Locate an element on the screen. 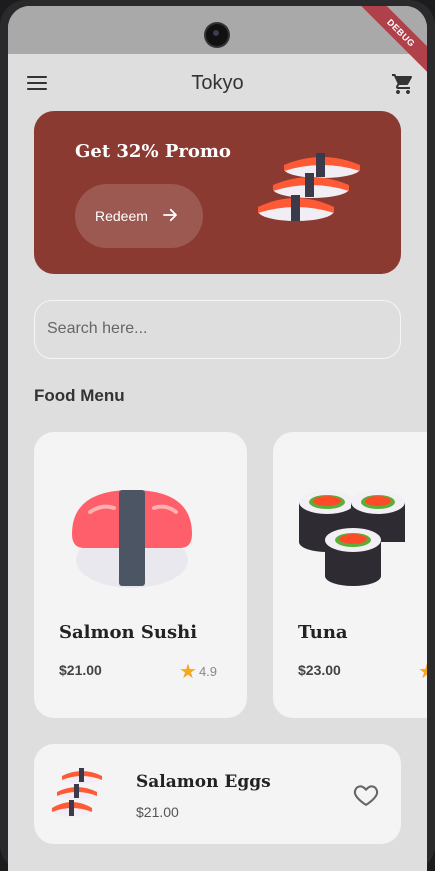  promo-title: Get 32% Promo is located at coordinates (153, 151).